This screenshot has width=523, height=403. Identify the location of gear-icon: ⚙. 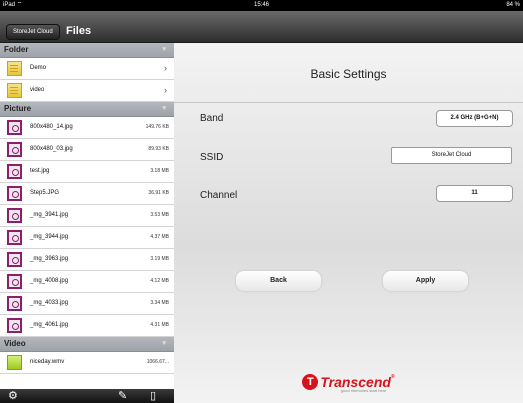
(13, 396).